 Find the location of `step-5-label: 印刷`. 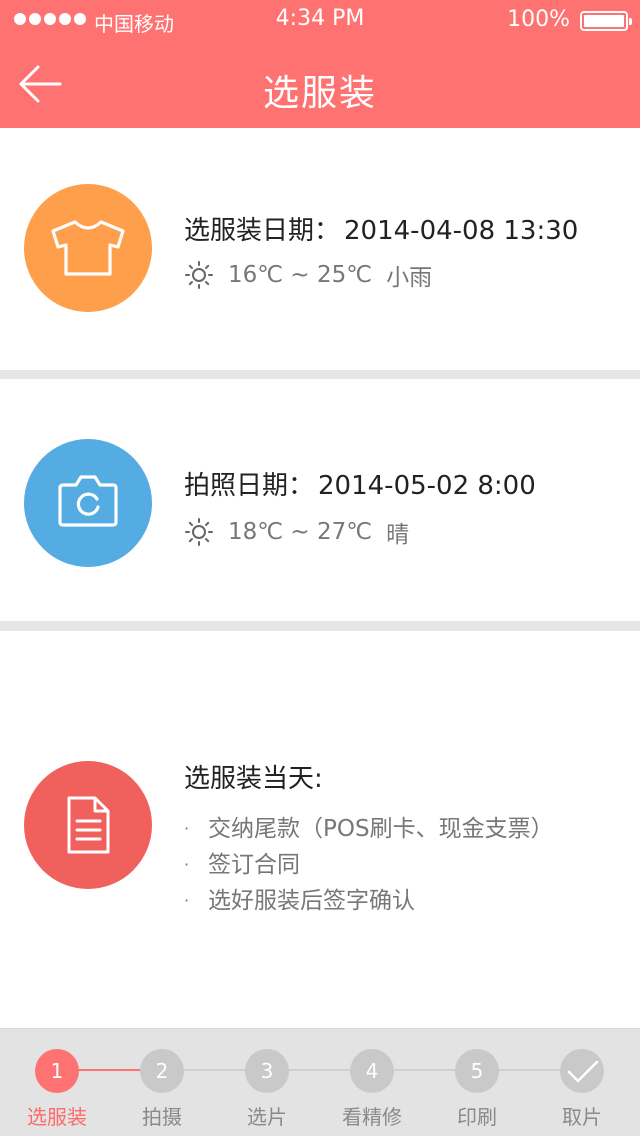

step-5-label: 印刷 is located at coordinates (477, 1117).